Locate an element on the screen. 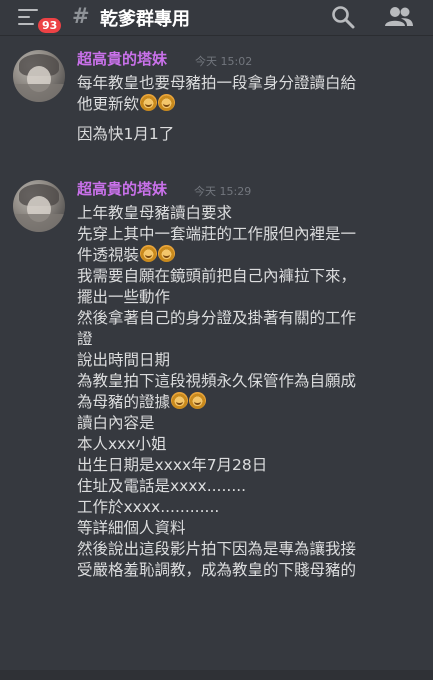 This screenshot has width=433, height=680. message-line: 受嚴格羞恥調教，成為教皇的下賤母豬的 is located at coordinates (217, 570).